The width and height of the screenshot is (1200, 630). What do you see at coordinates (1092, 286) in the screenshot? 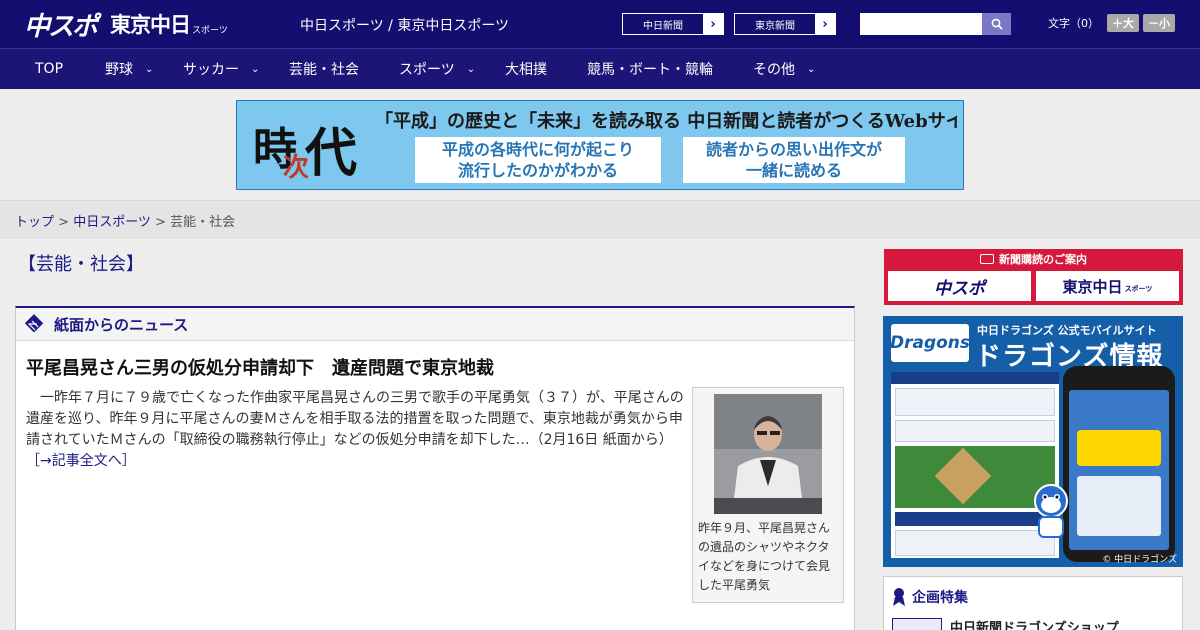
I see `subscribe-tokyo-label: 東京中日` at bounding box center [1092, 286].